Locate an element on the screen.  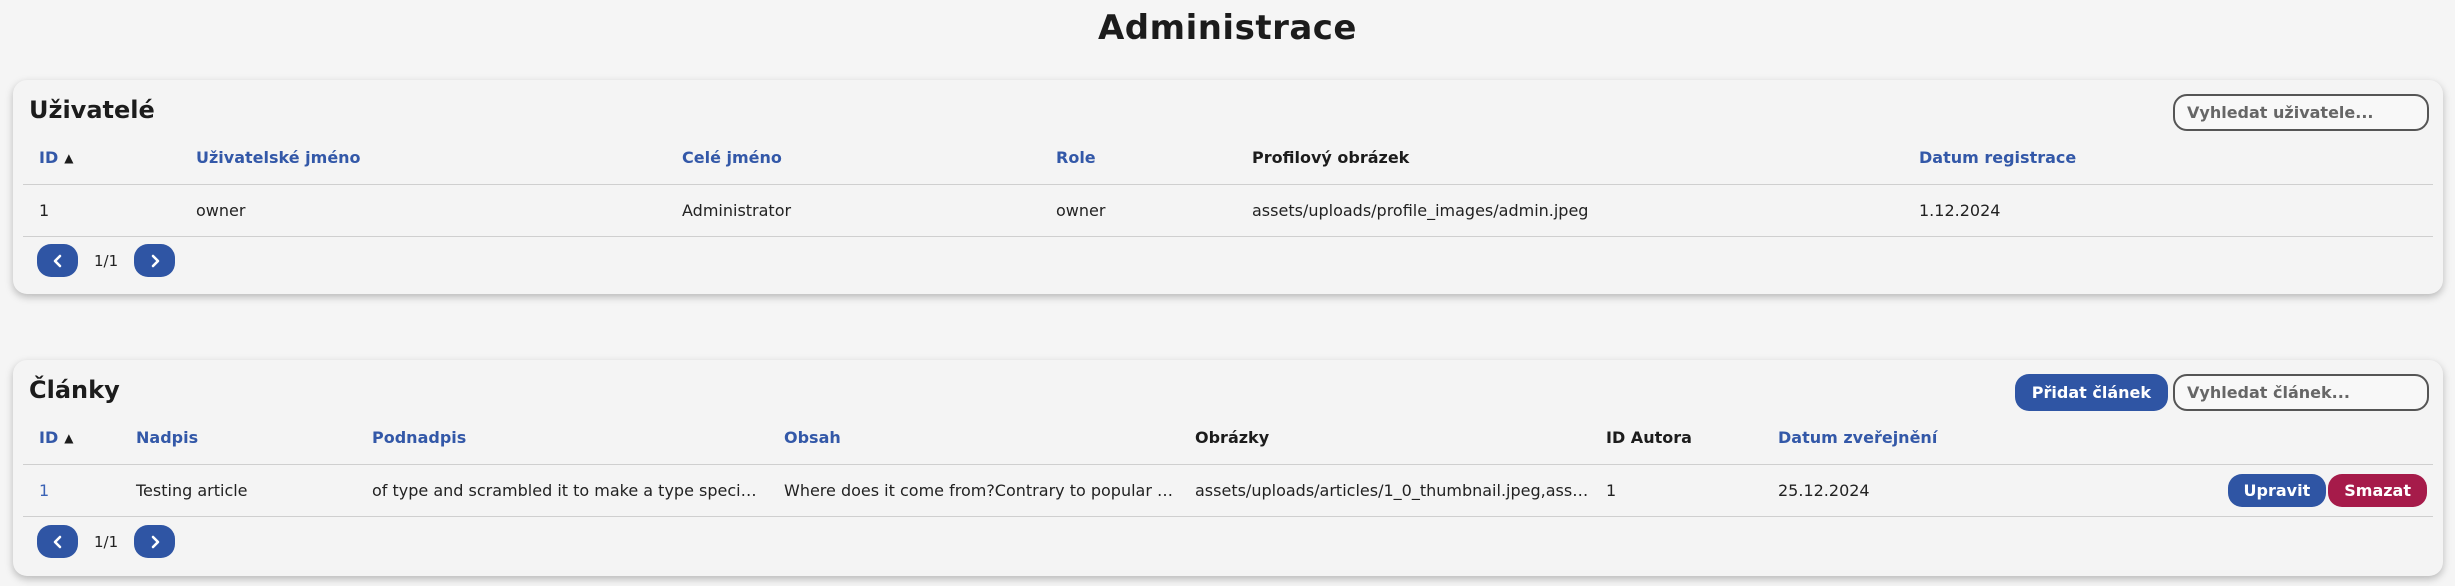
users-pagination: 1/1 is located at coordinates (106, 260).